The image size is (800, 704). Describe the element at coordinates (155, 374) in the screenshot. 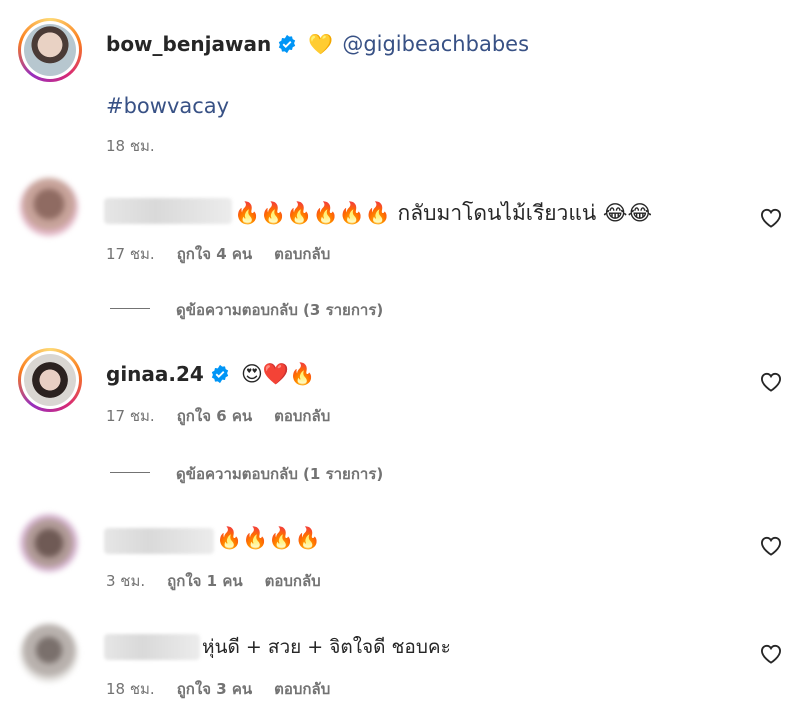

I see `comment-username: ginaa.24` at that location.